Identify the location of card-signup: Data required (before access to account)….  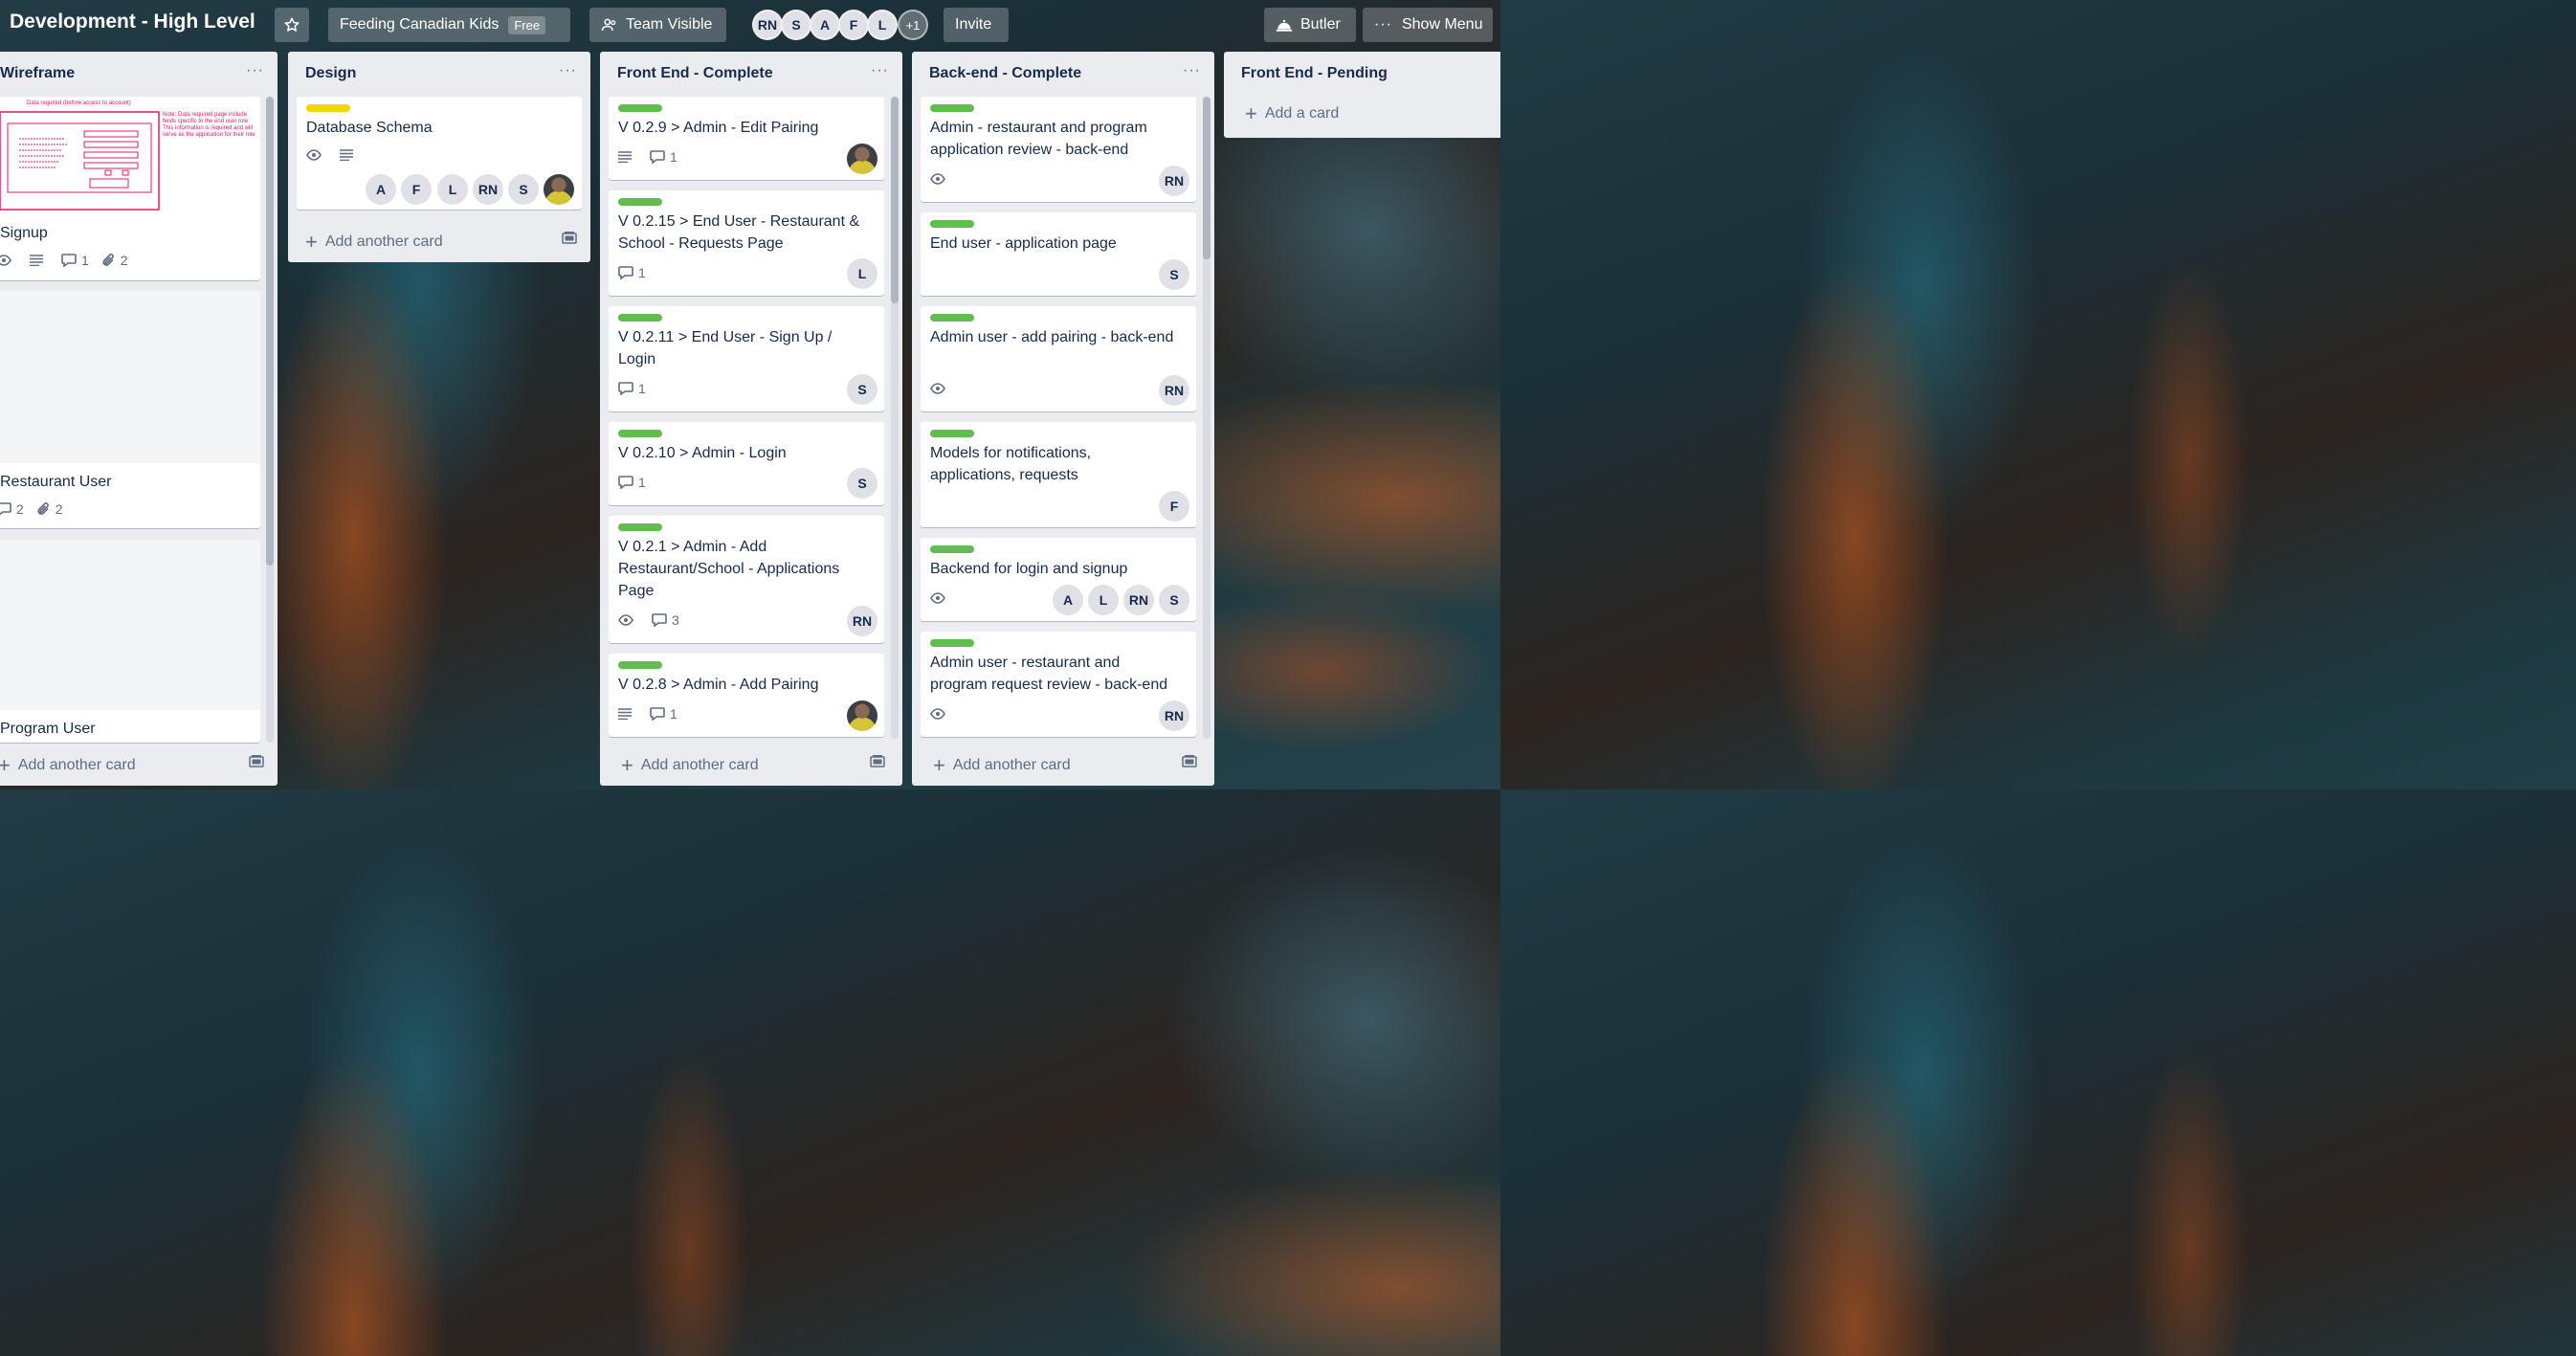
(130, 188).